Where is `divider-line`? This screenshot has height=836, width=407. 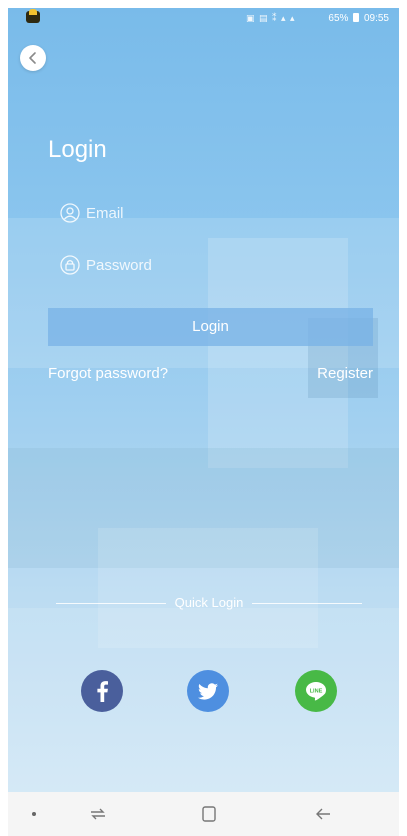
divider-line is located at coordinates (307, 603).